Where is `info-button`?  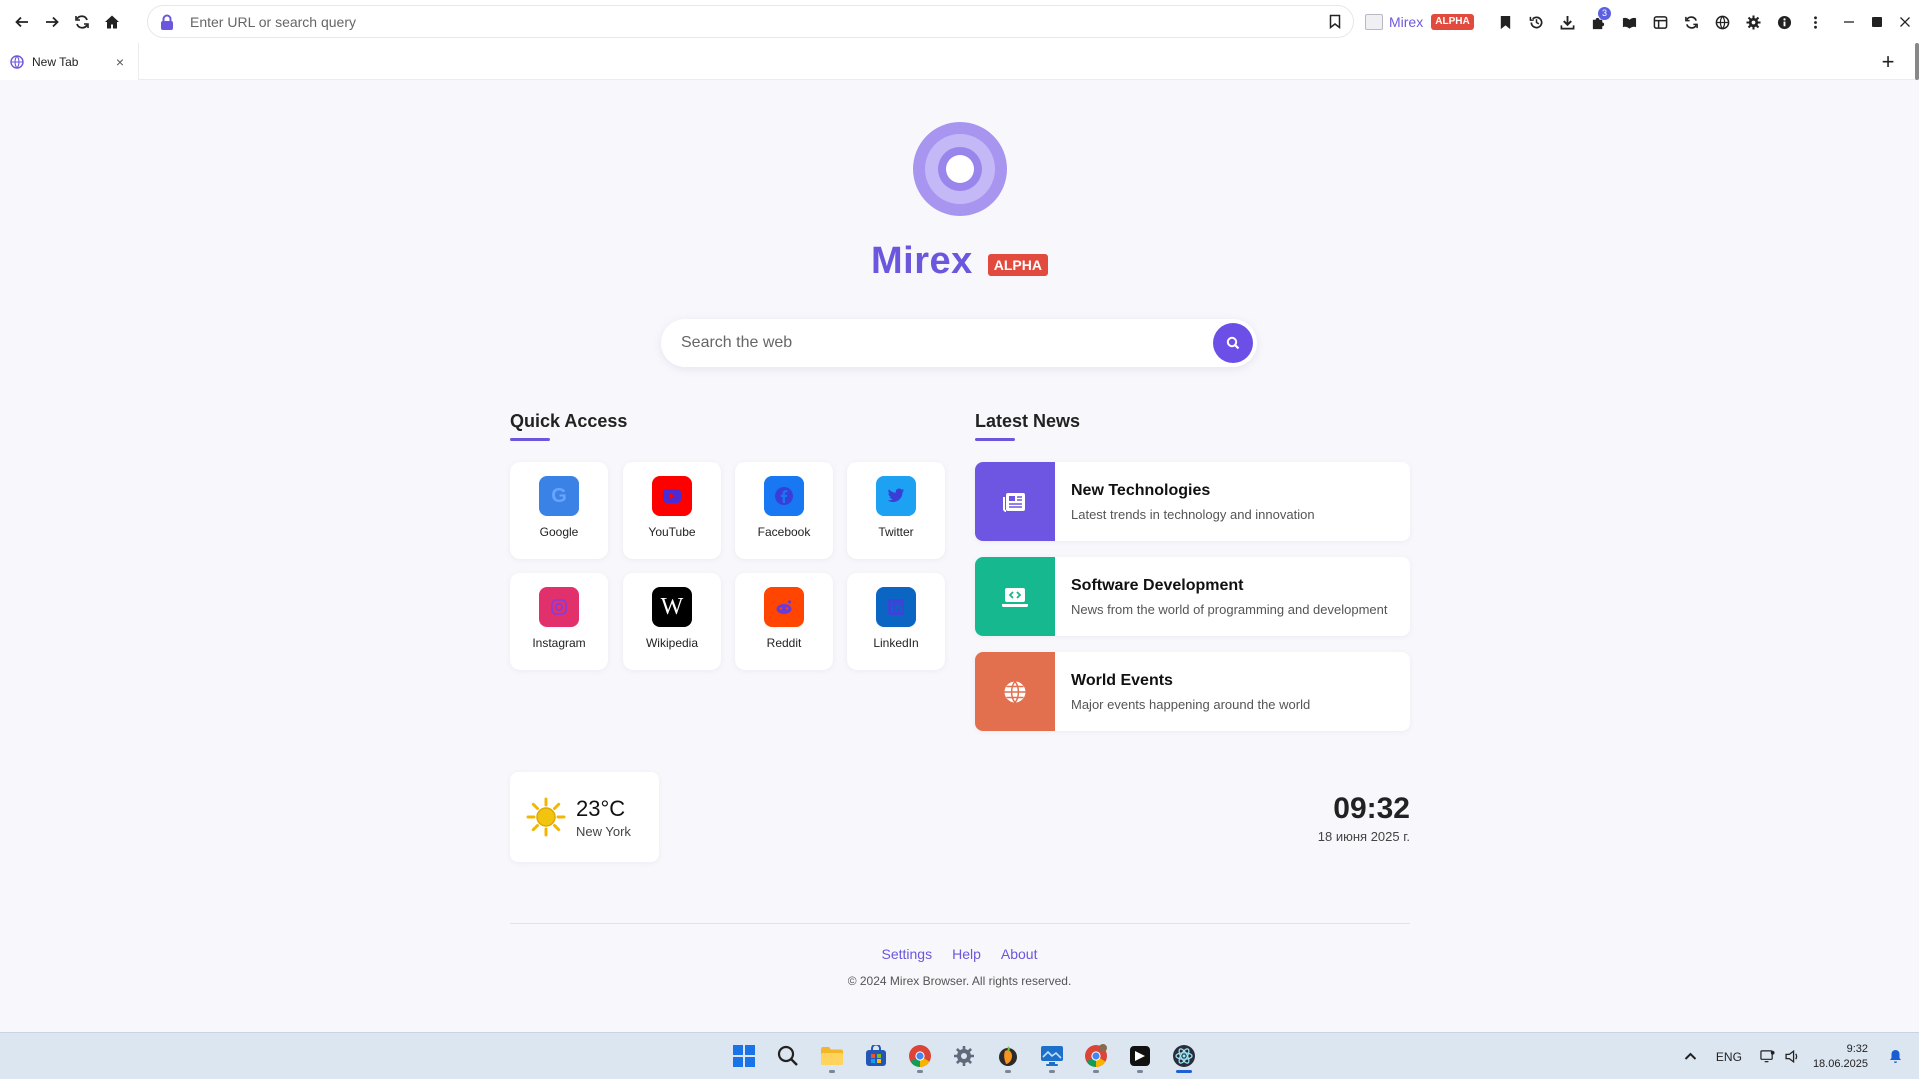 info-button is located at coordinates (1784, 22).